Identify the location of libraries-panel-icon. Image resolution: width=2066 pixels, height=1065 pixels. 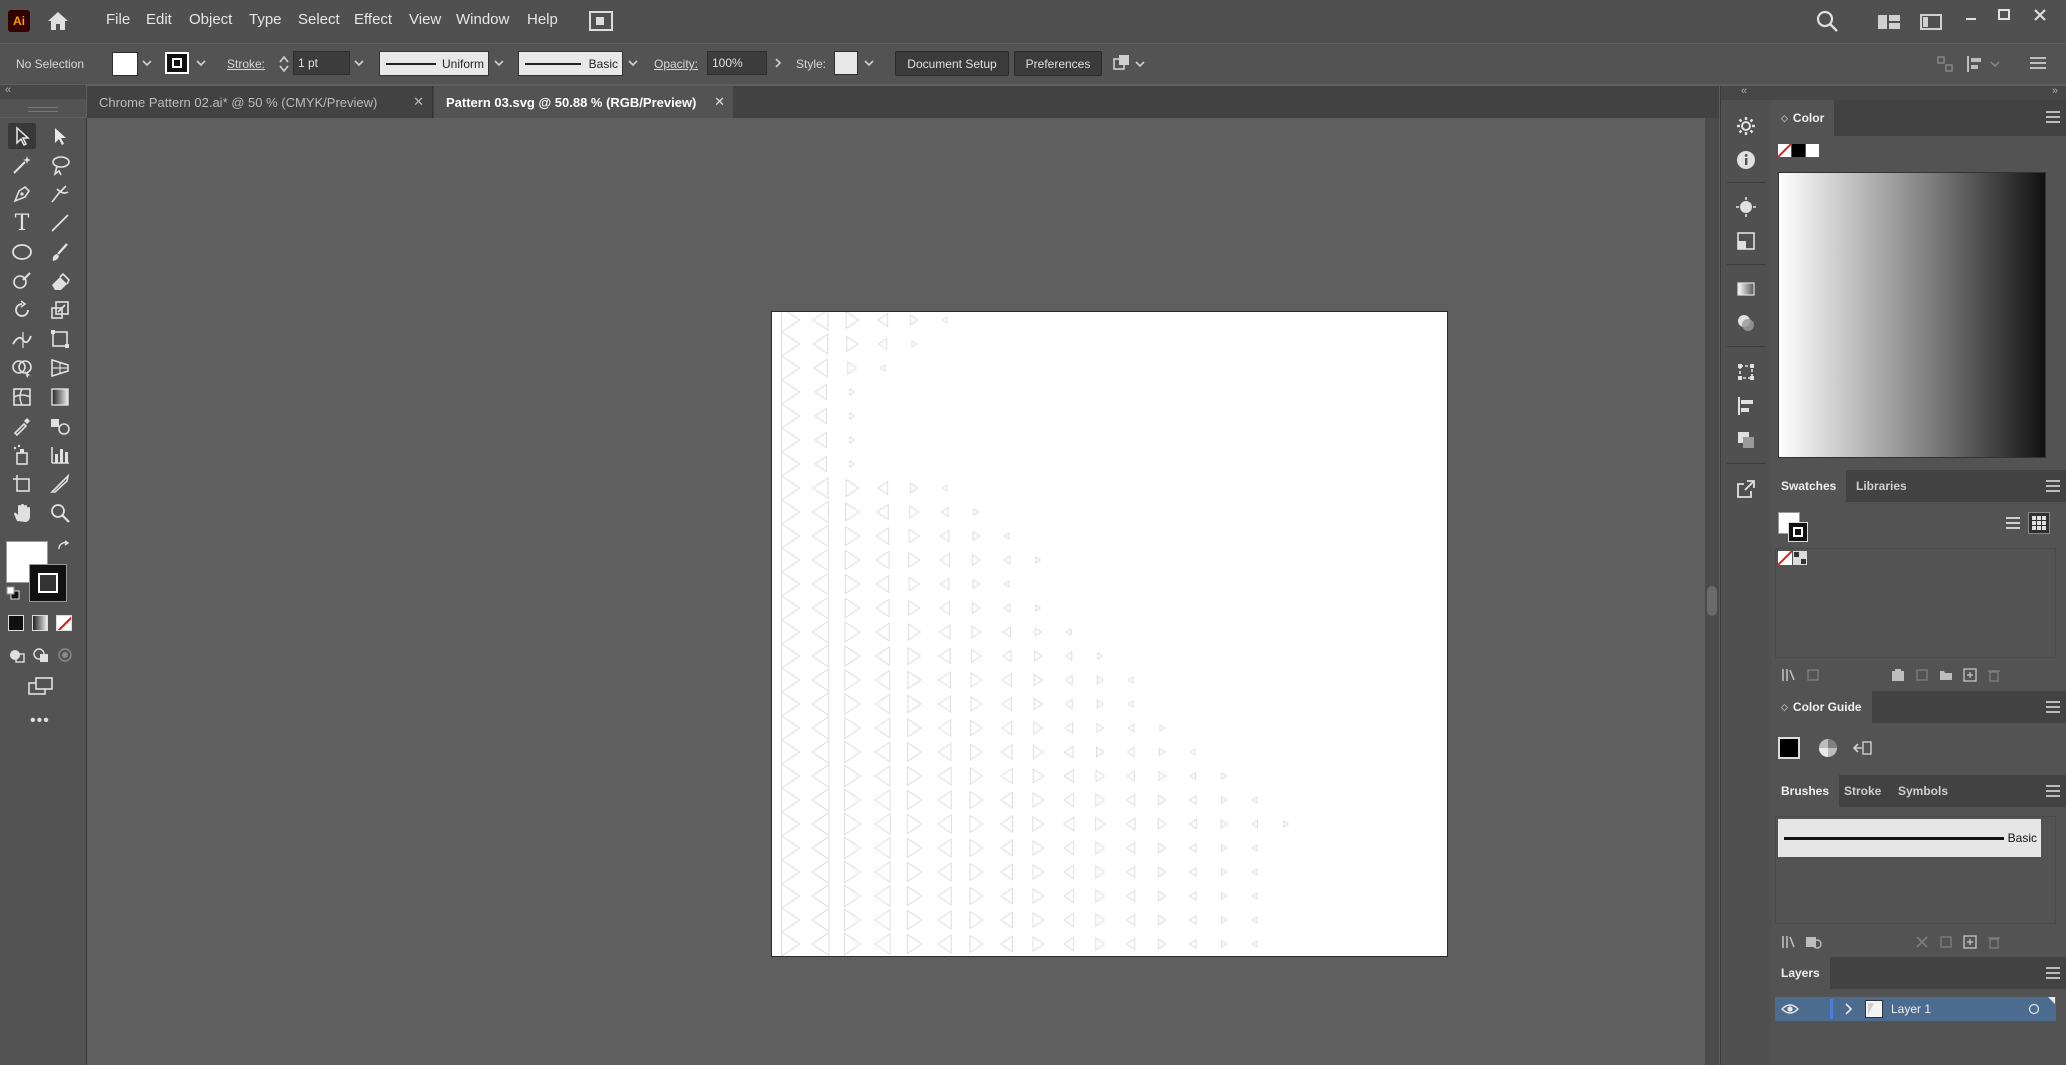
(1813, 942).